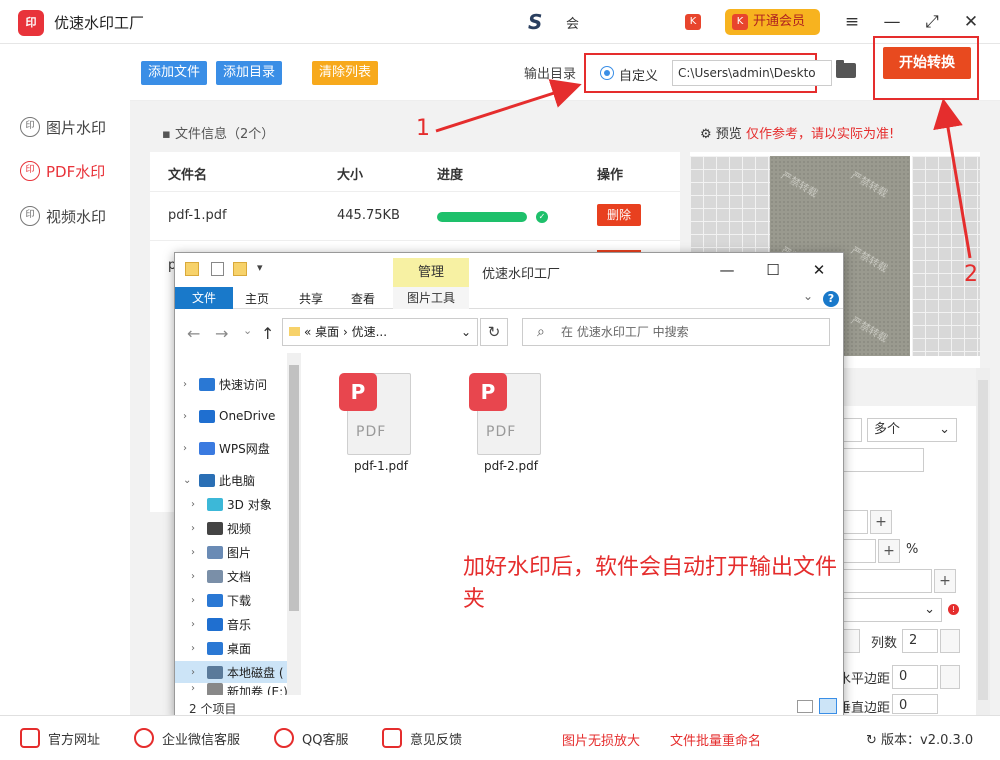 The image size is (1000, 760). What do you see at coordinates (693, 22) in the screenshot?
I see `k-badge-icon: K` at bounding box center [693, 22].